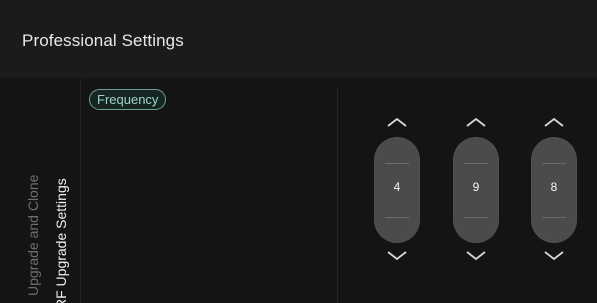 The height and width of the screenshot is (303, 597). I want to click on tab-upgrade-and-clone: Upgrade and Clone, so click(33, 235).